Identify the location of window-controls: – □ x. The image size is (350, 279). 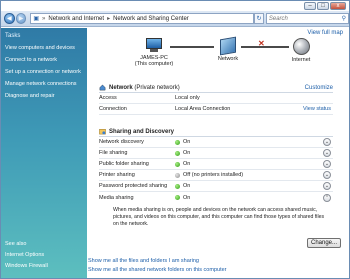
(325, 6).